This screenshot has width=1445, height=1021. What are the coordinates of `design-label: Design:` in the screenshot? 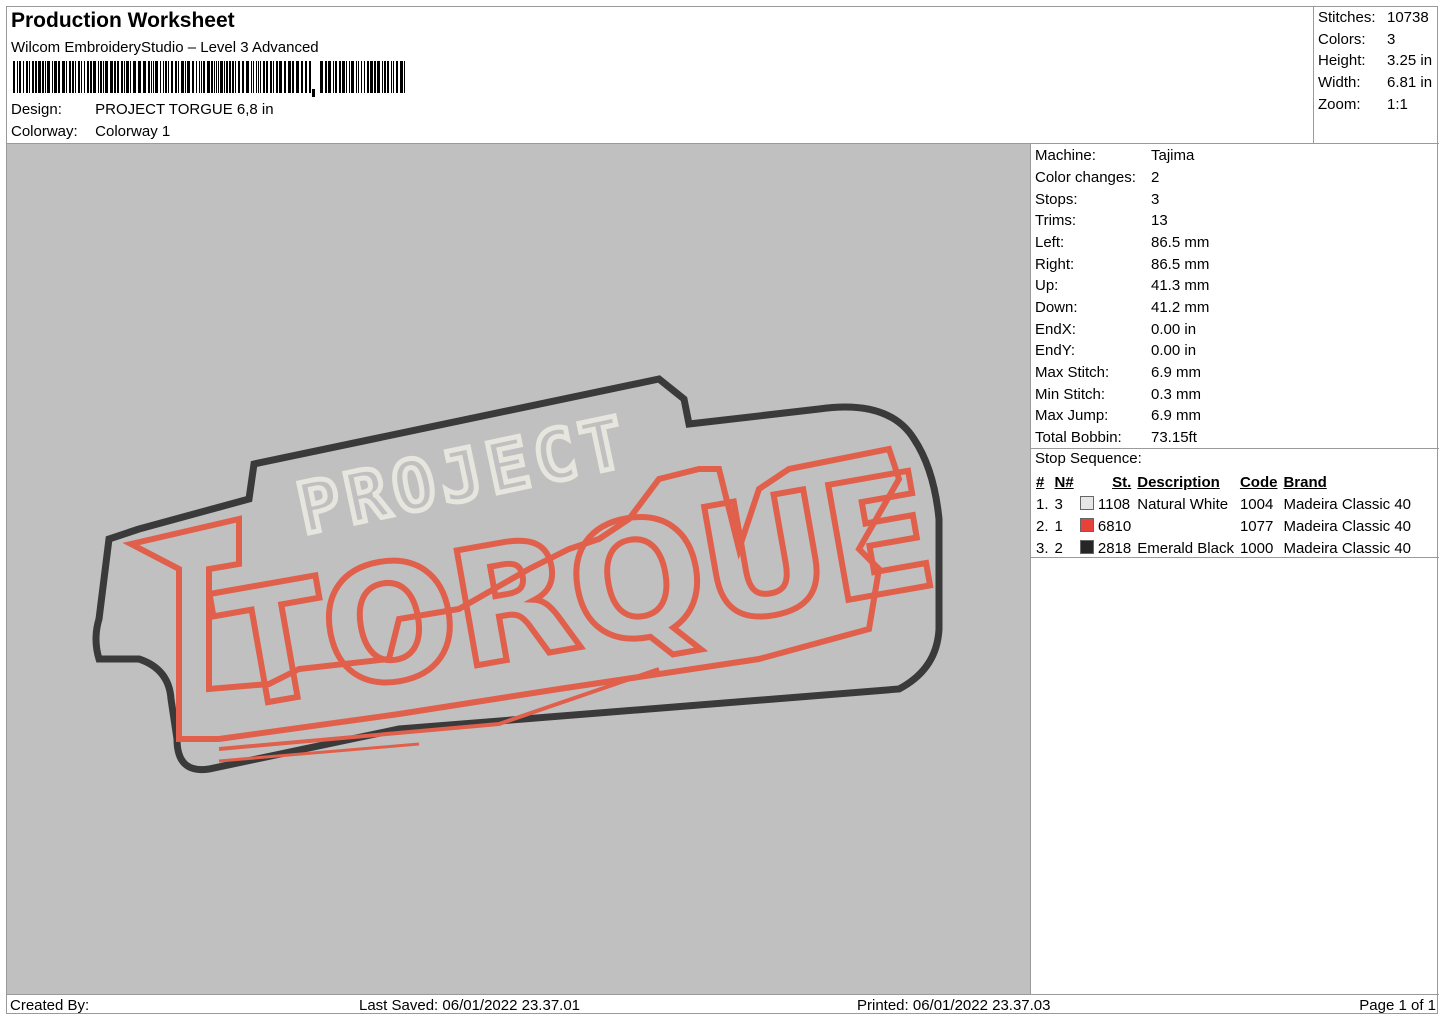 It's located at (36, 109).